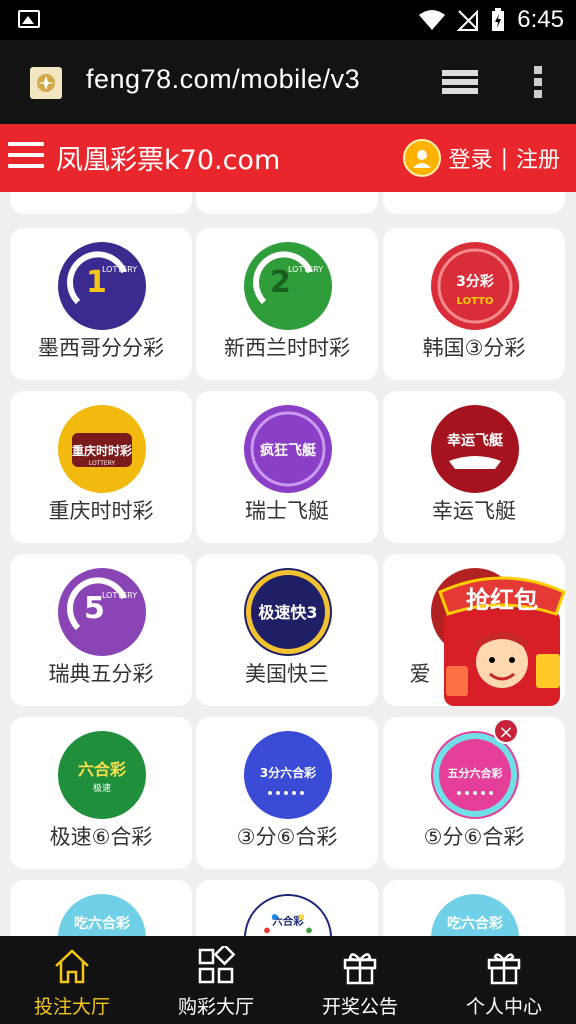  What do you see at coordinates (503, 1007) in the screenshot?
I see `nav-label: 个人中心` at bounding box center [503, 1007].